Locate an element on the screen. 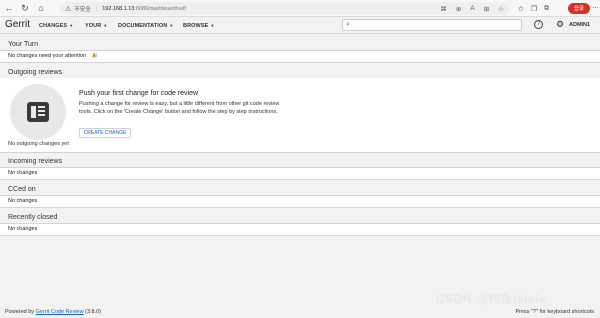 This screenshot has width=600, height=318. zoom-icon: ⊕ is located at coordinates (458, 9).